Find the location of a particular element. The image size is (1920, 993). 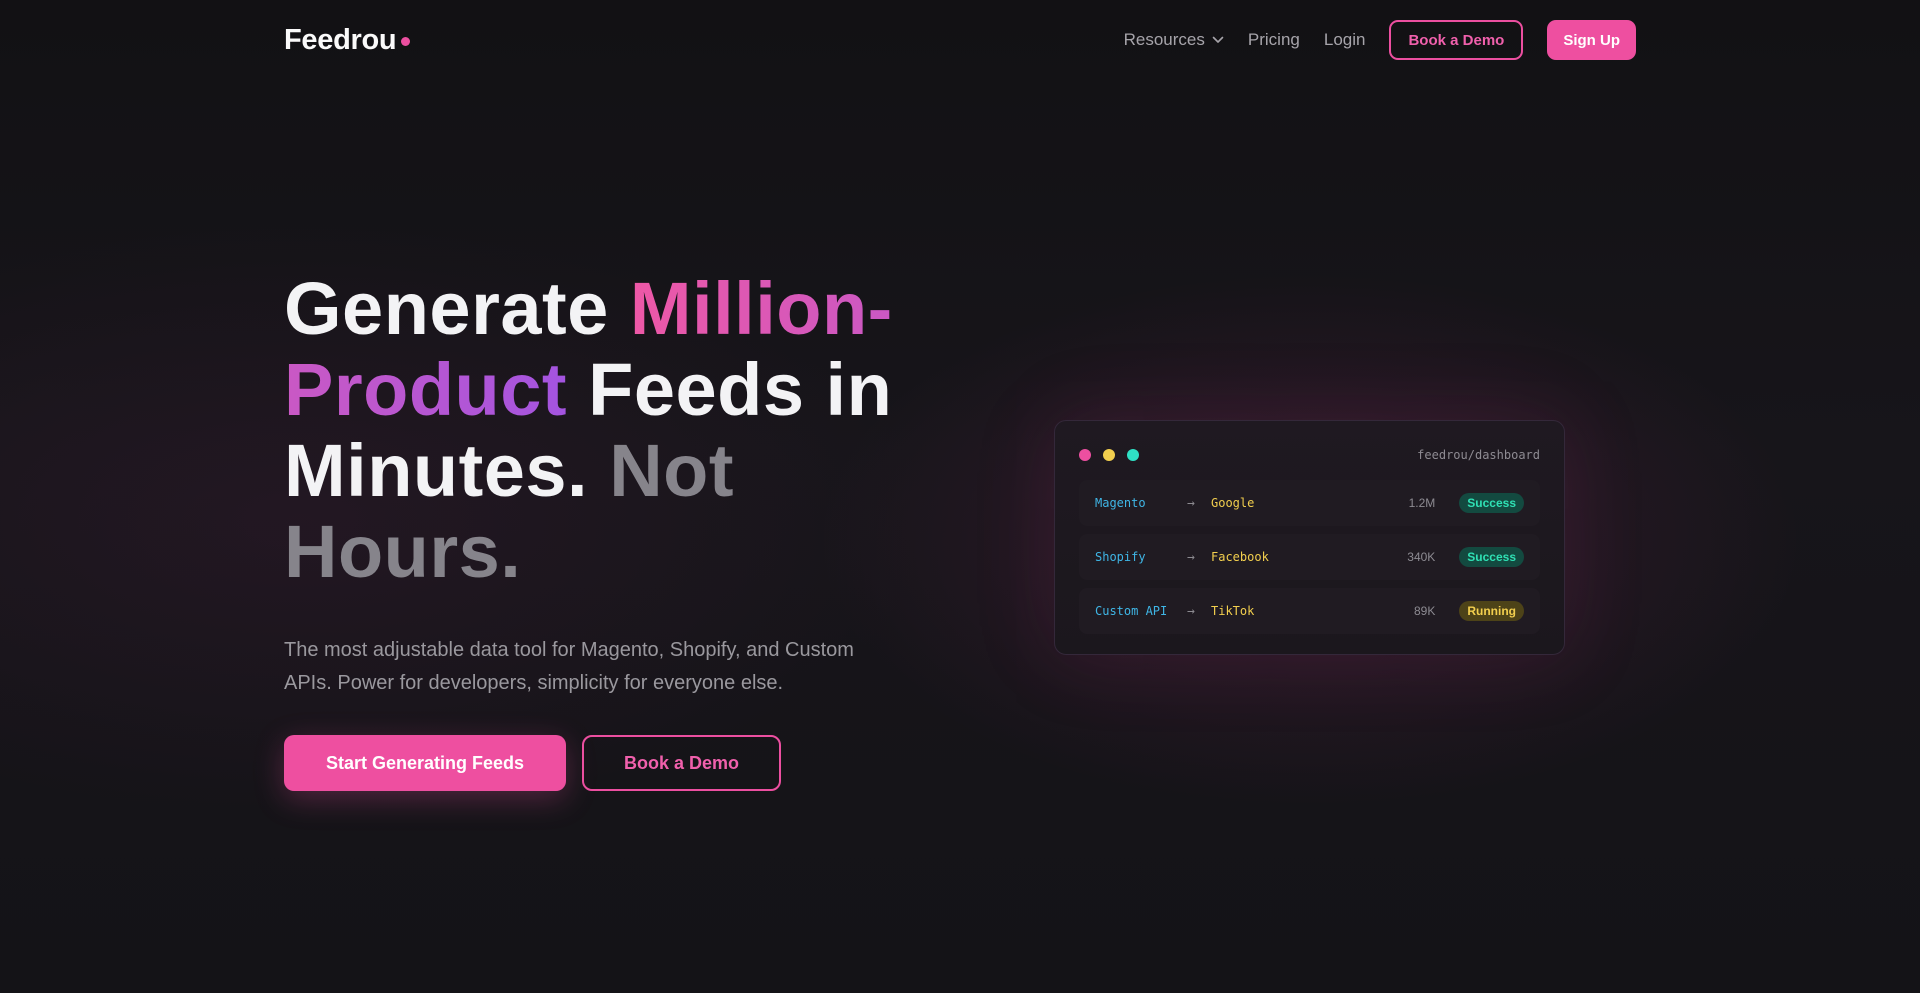

feed-source: Magento is located at coordinates (1120, 503).